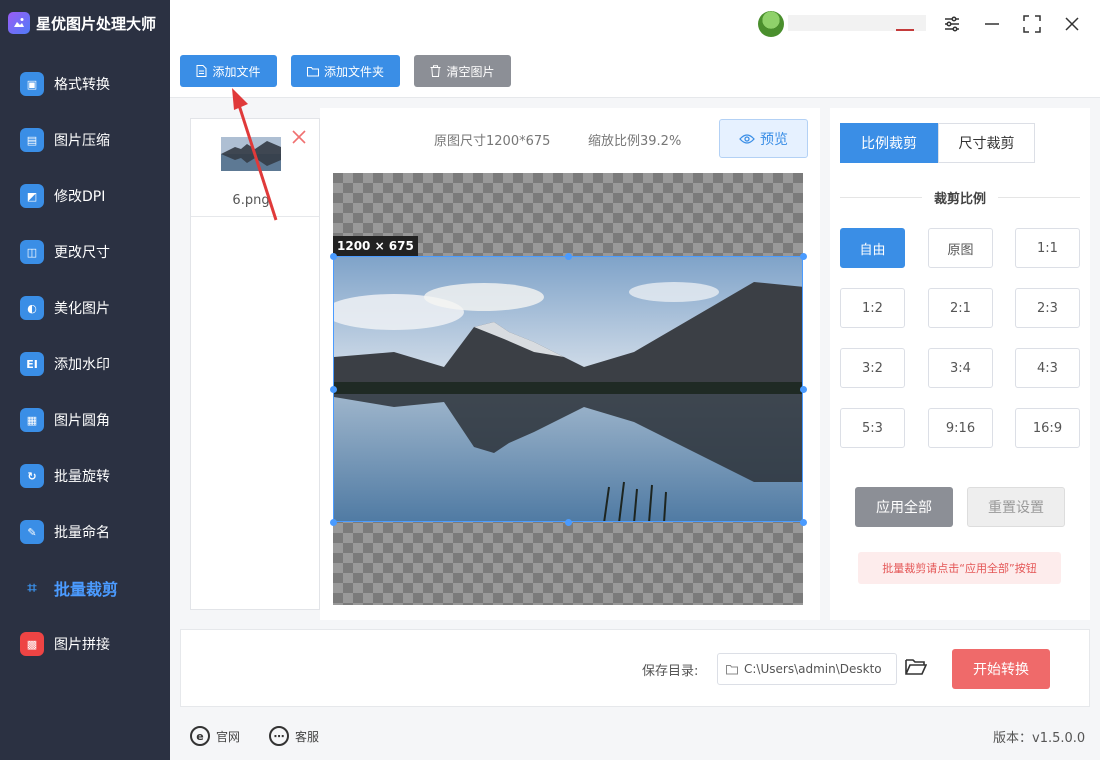  I want to click on trash-icon, so click(435, 71).